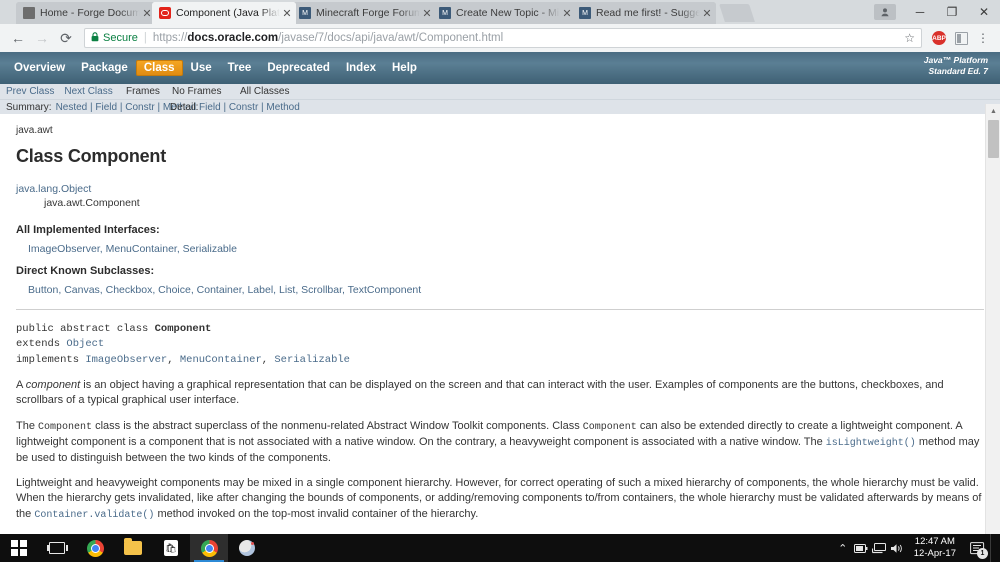  What do you see at coordinates (361, 68) in the screenshot?
I see `nav-index: Index` at bounding box center [361, 68].